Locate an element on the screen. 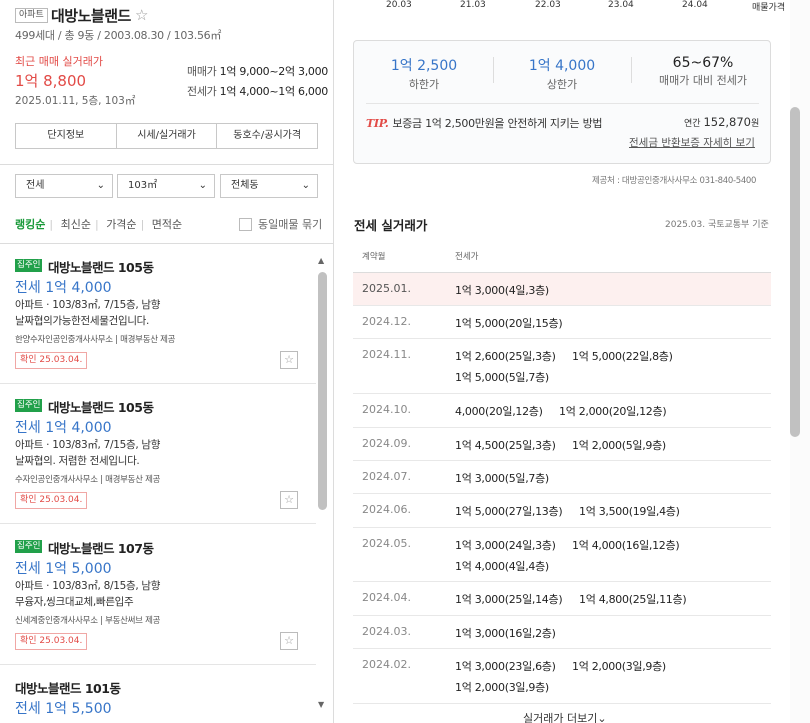 This screenshot has height=723, width=810. recent-sale-label: 최근 매매 실거래가 is located at coordinates (59, 61).